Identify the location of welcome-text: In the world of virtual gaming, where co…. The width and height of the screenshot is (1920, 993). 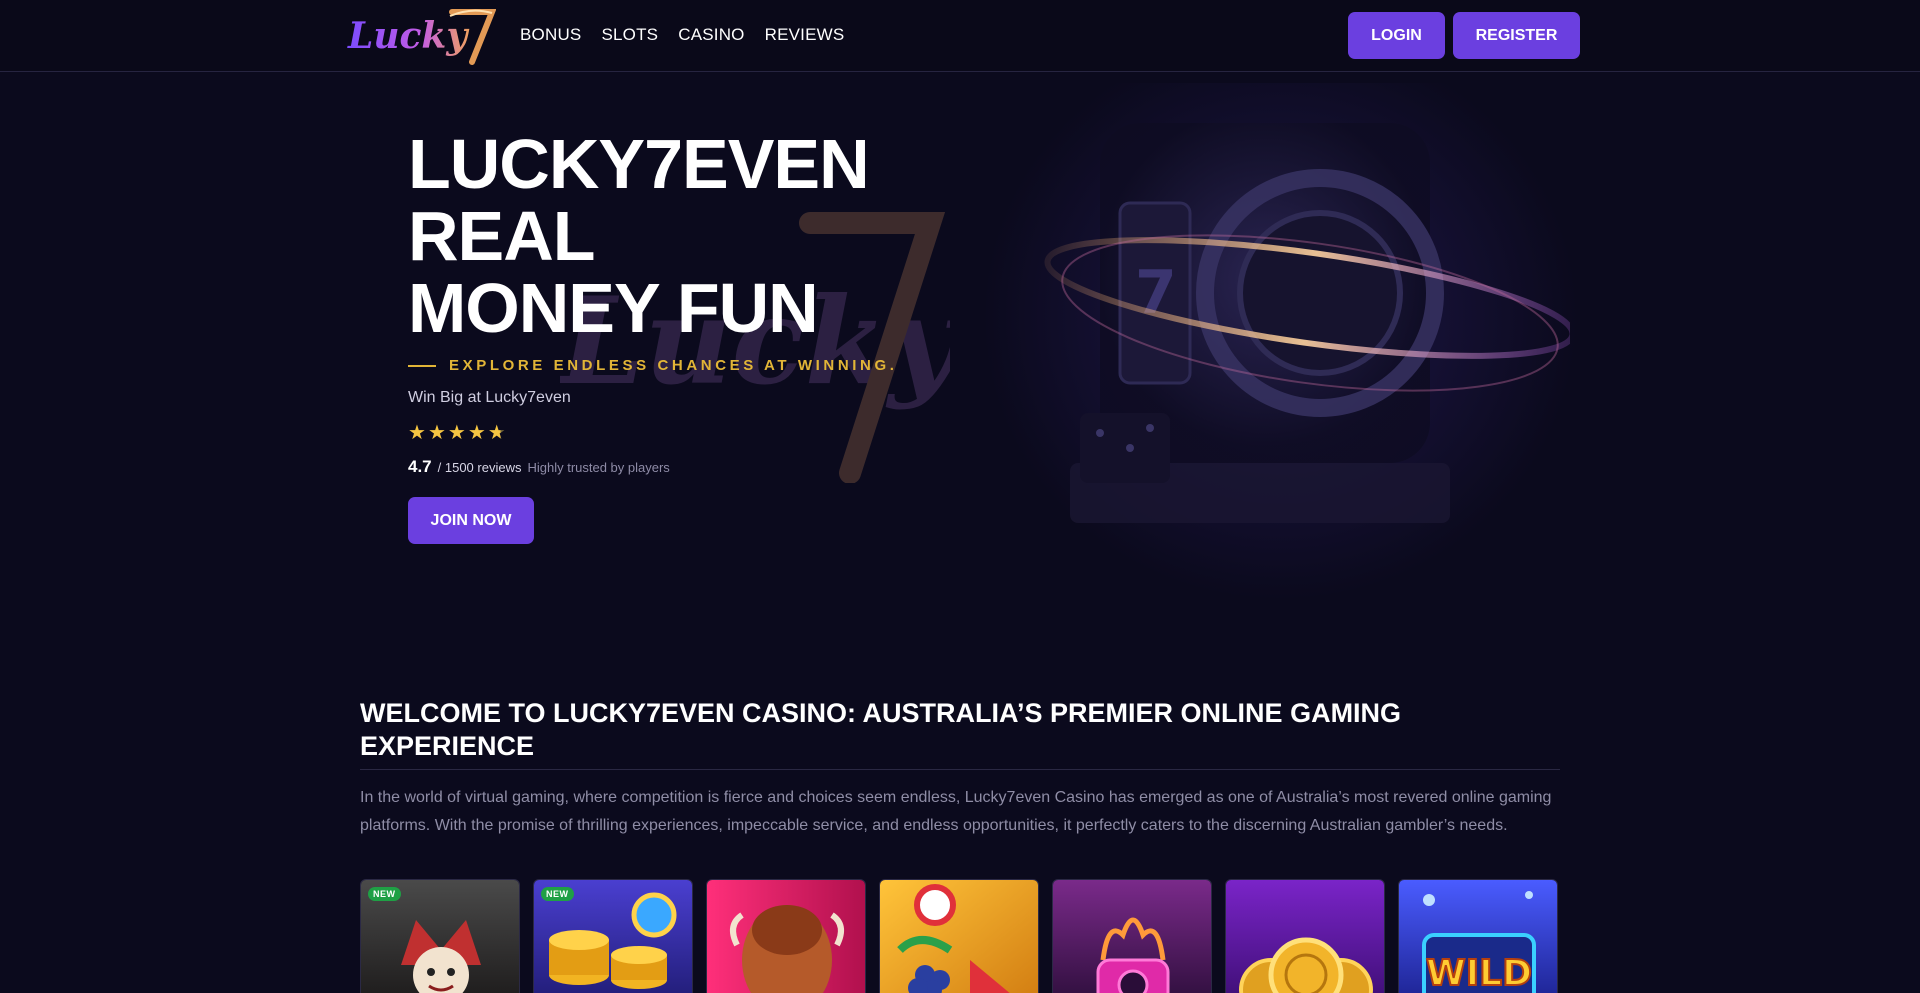
(956, 811).